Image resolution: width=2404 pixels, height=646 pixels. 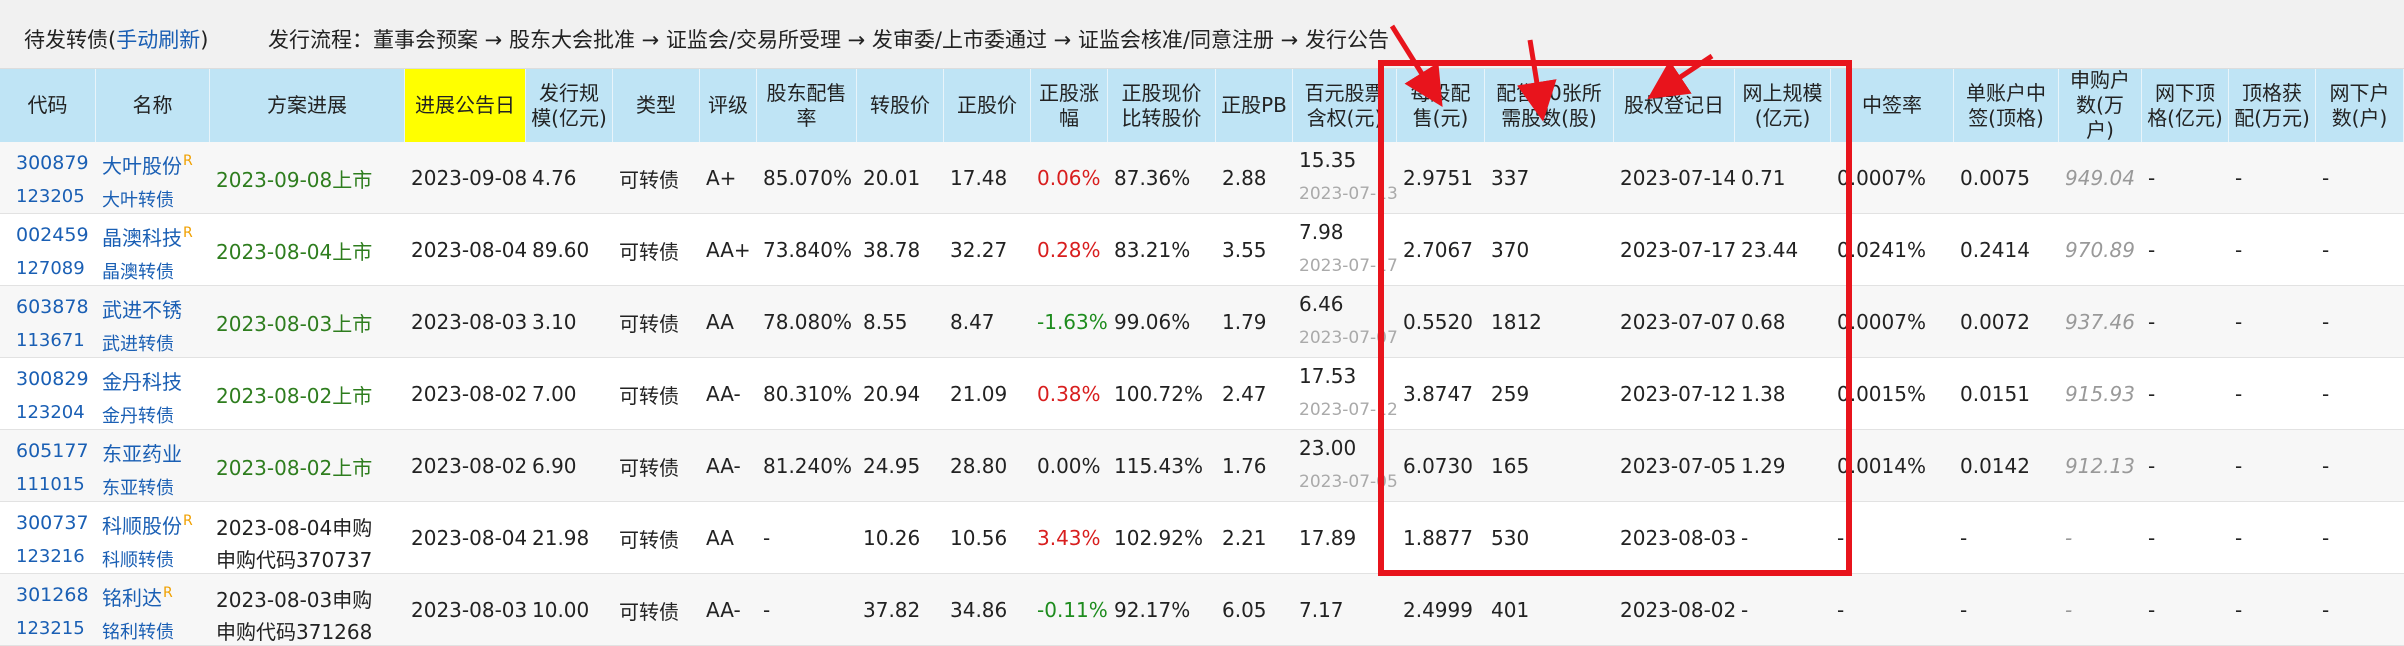 I want to click on cell-offcnt: -, so click(x=2326, y=466).